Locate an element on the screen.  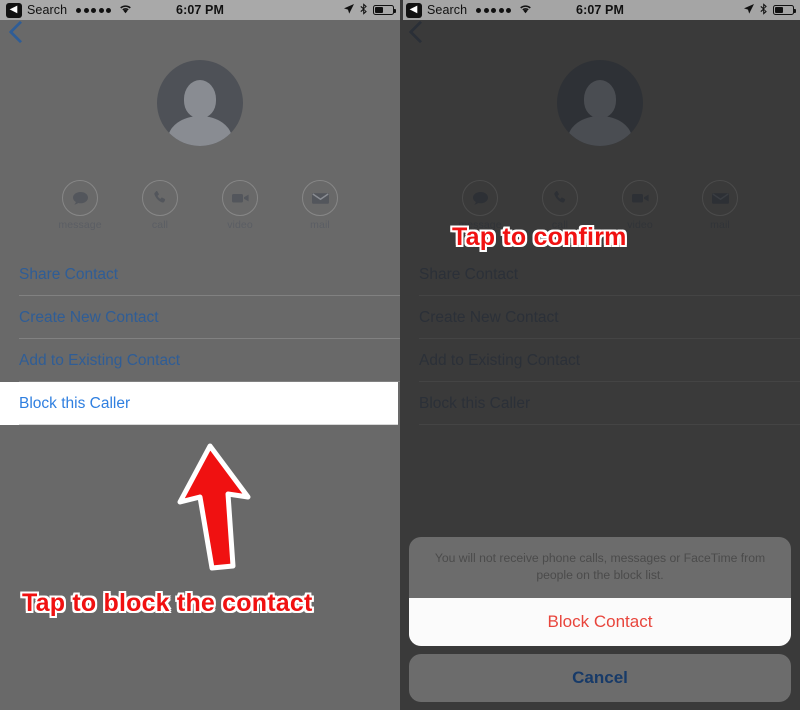
quick-action-call: call is located at coordinates (160, 205).